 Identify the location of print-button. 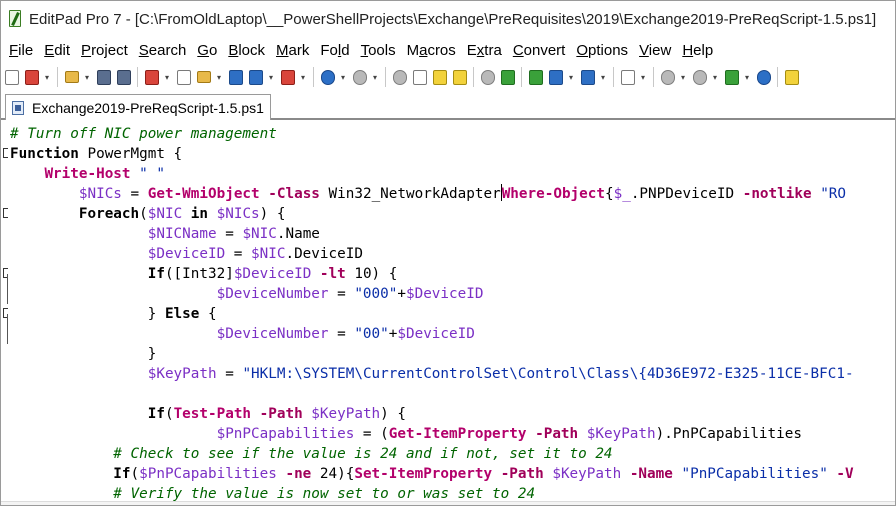
(236, 77).